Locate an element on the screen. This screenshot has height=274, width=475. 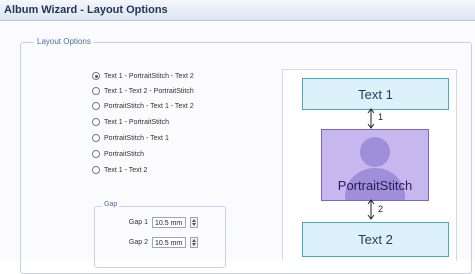
layout-option-3: PortraitStitch - Text 1 - Text 2 is located at coordinates (143, 106).